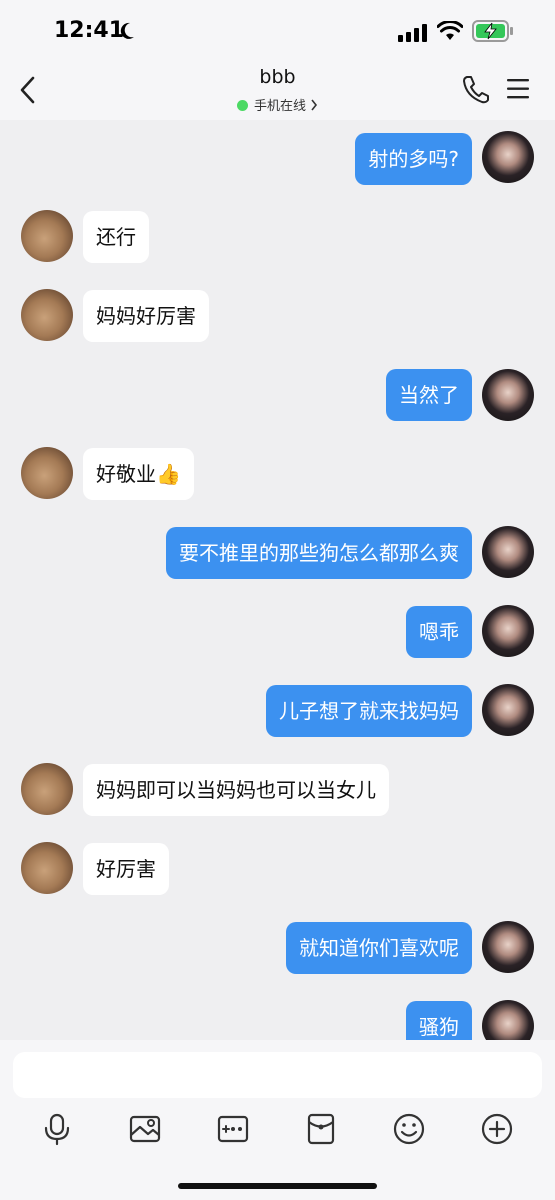  I want to click on message-bubble-outgoing: 儿子想了就来找妈妈, so click(369, 711).